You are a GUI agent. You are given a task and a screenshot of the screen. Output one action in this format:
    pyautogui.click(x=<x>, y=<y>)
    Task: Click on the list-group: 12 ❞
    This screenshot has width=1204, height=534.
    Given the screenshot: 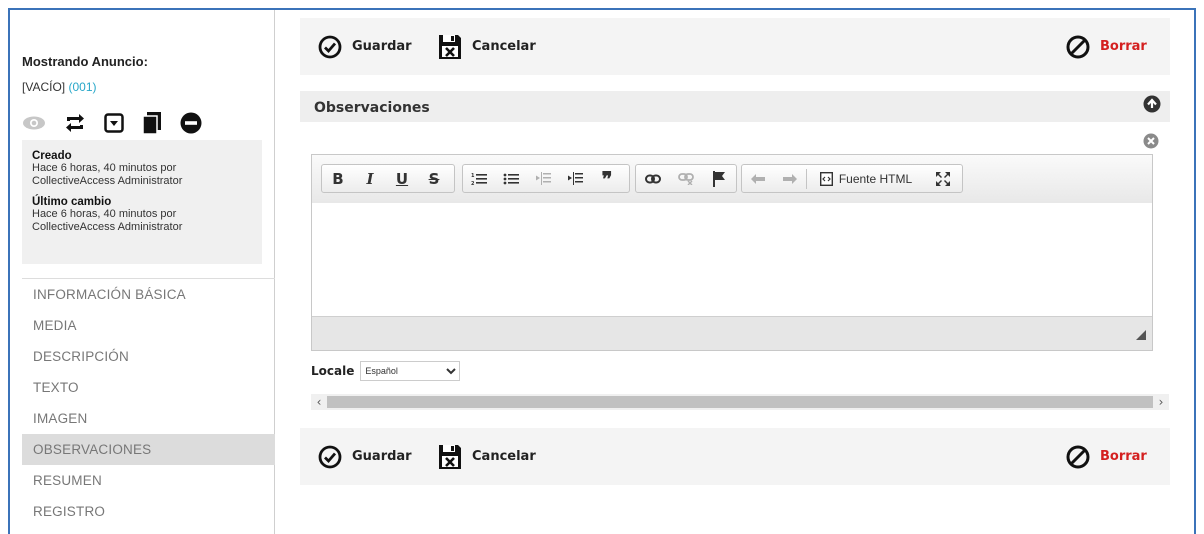 What is the action you would take?
    pyautogui.click(x=546, y=178)
    